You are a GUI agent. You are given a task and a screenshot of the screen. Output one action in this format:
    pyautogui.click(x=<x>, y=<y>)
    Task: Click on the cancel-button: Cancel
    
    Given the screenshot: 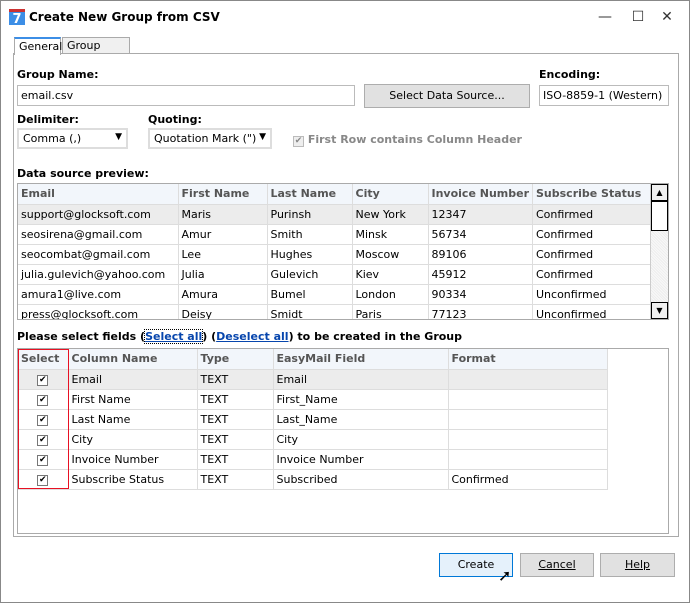 What is the action you would take?
    pyautogui.click(x=557, y=565)
    